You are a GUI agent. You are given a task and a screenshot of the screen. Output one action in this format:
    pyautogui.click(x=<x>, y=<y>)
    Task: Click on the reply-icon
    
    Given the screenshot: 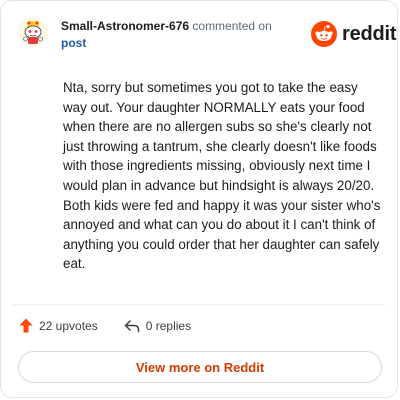 What is the action you would take?
    pyautogui.click(x=131, y=325)
    